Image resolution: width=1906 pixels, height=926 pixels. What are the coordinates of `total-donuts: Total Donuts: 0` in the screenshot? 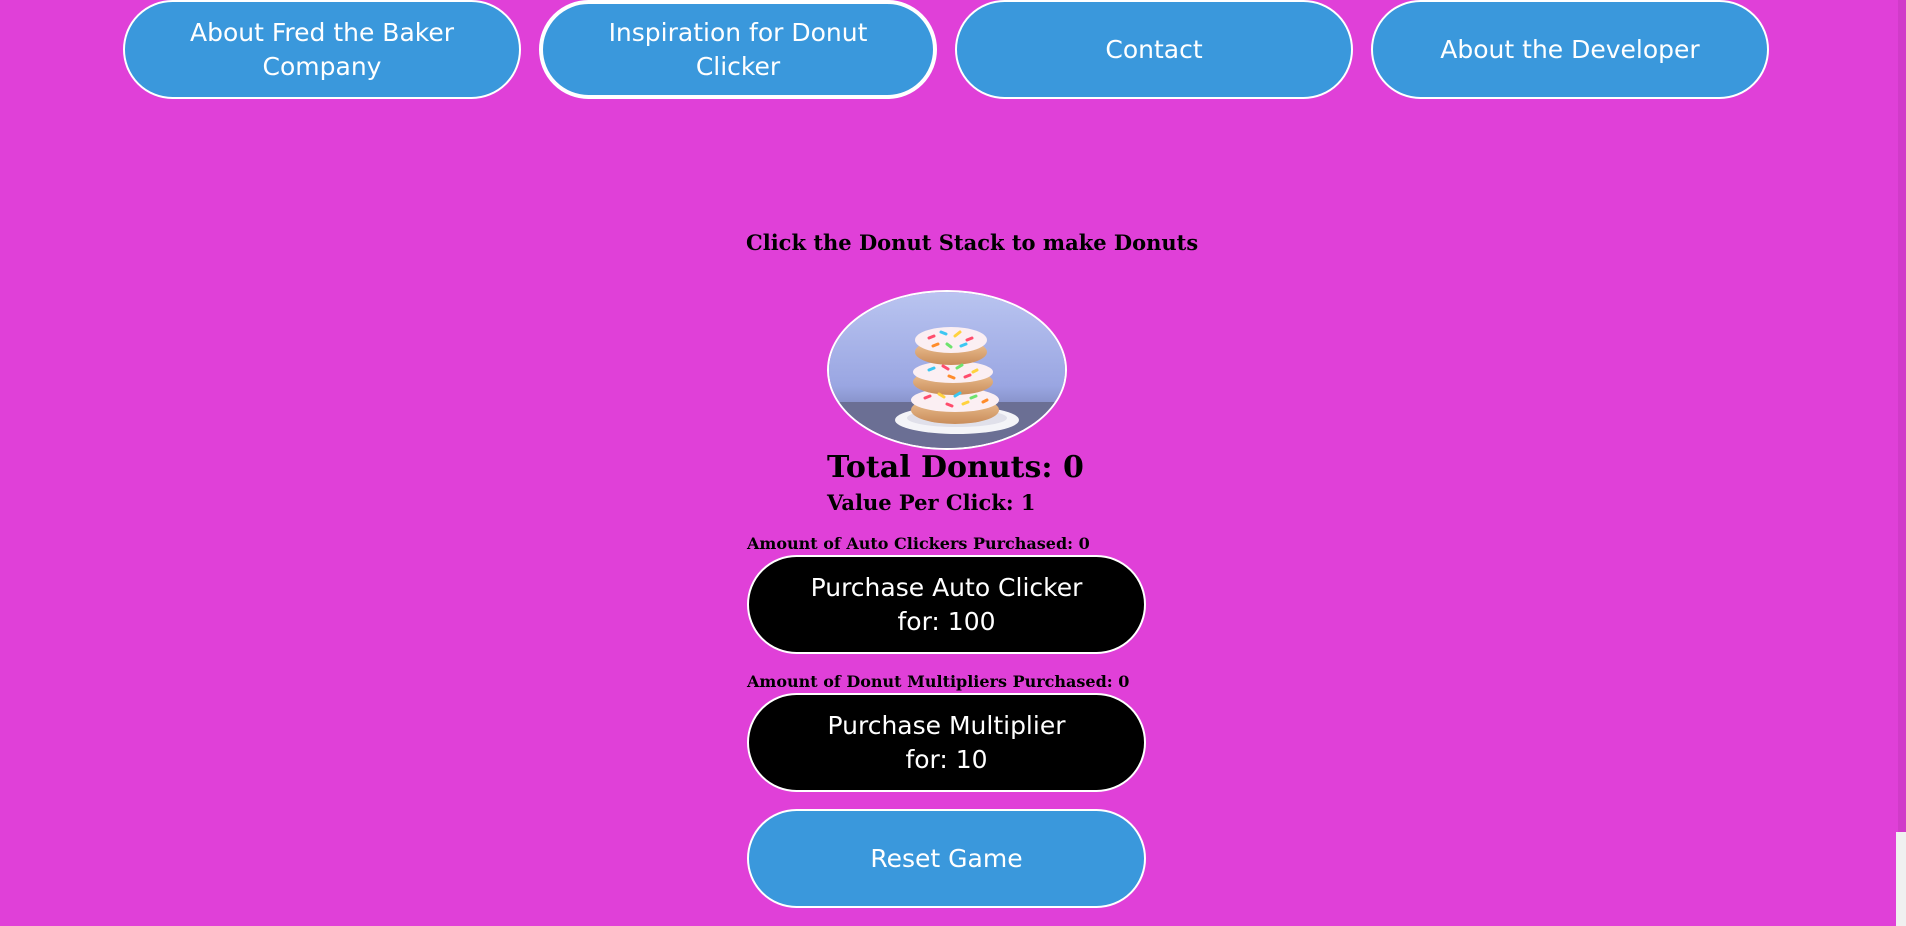 It's located at (955, 467).